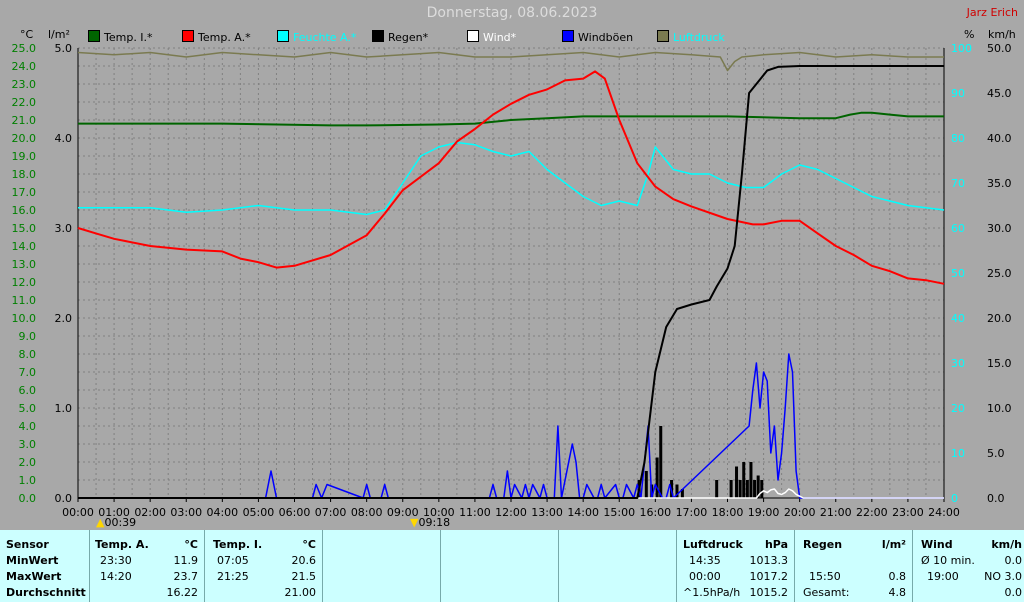 This screenshot has height=602, width=1024. I want to click on temp-tick-label: 3.0, so click(28, 444).